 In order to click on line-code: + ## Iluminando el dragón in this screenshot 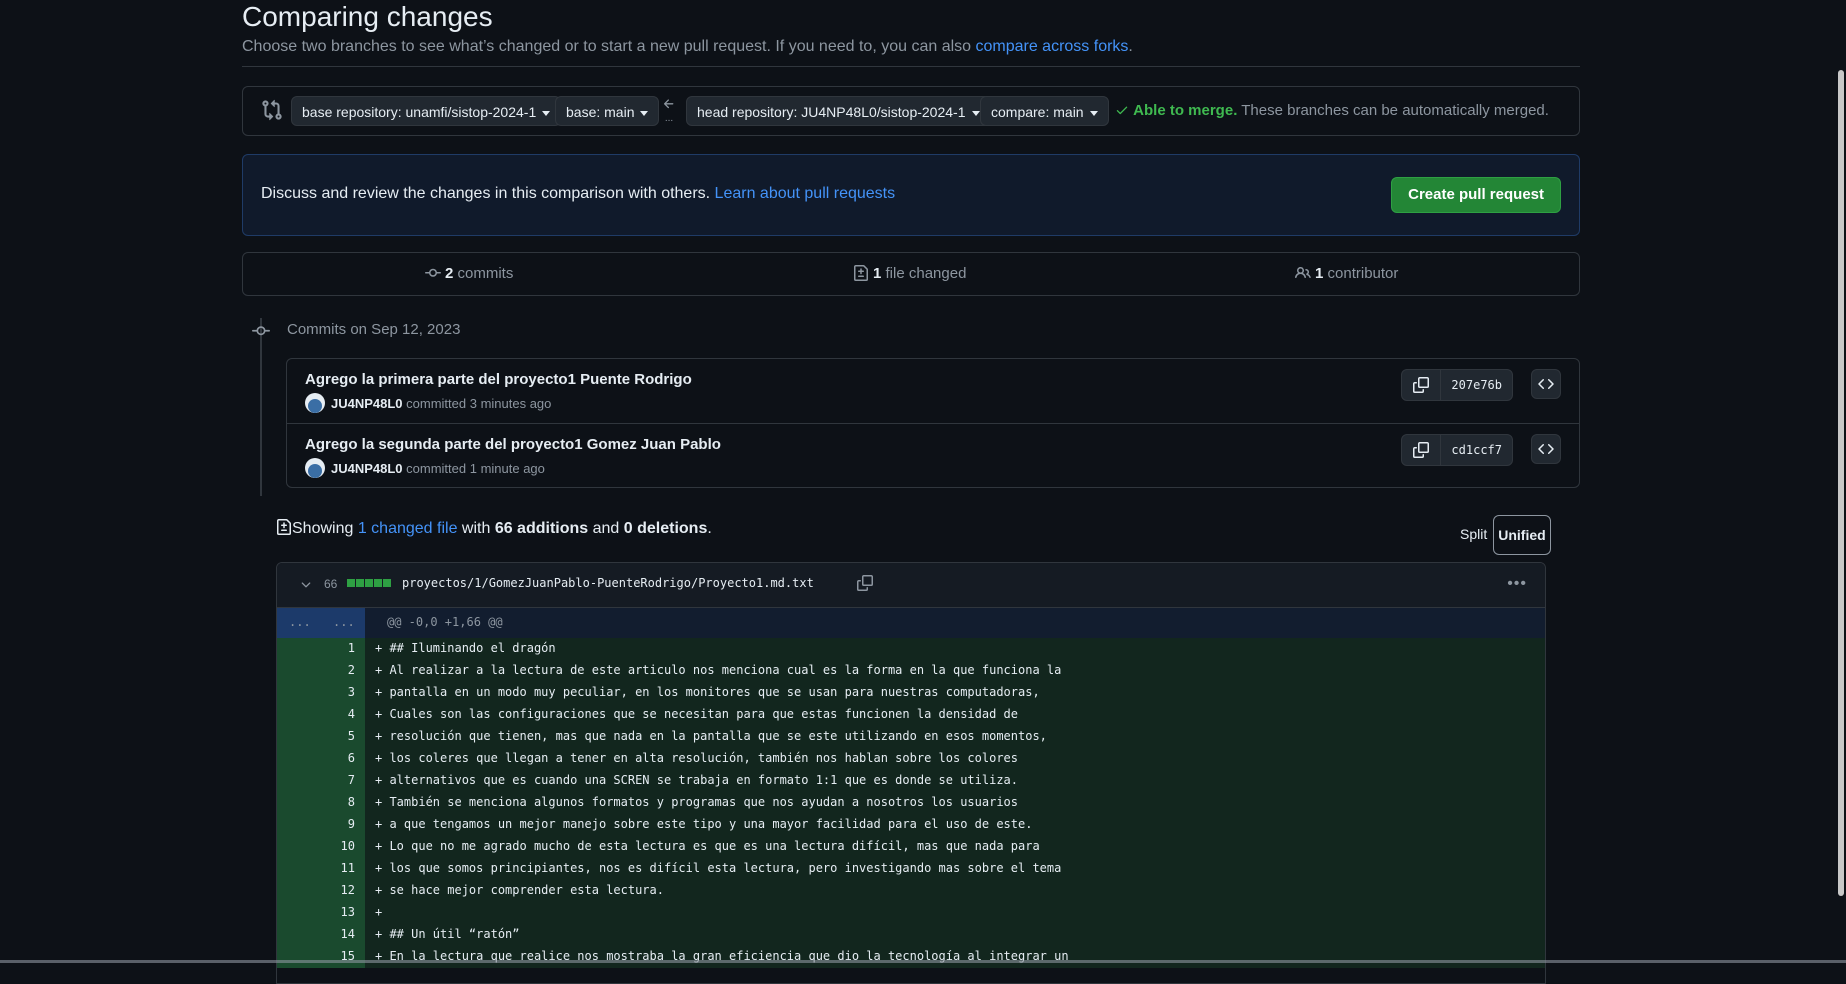, I will do `click(465, 648)`.